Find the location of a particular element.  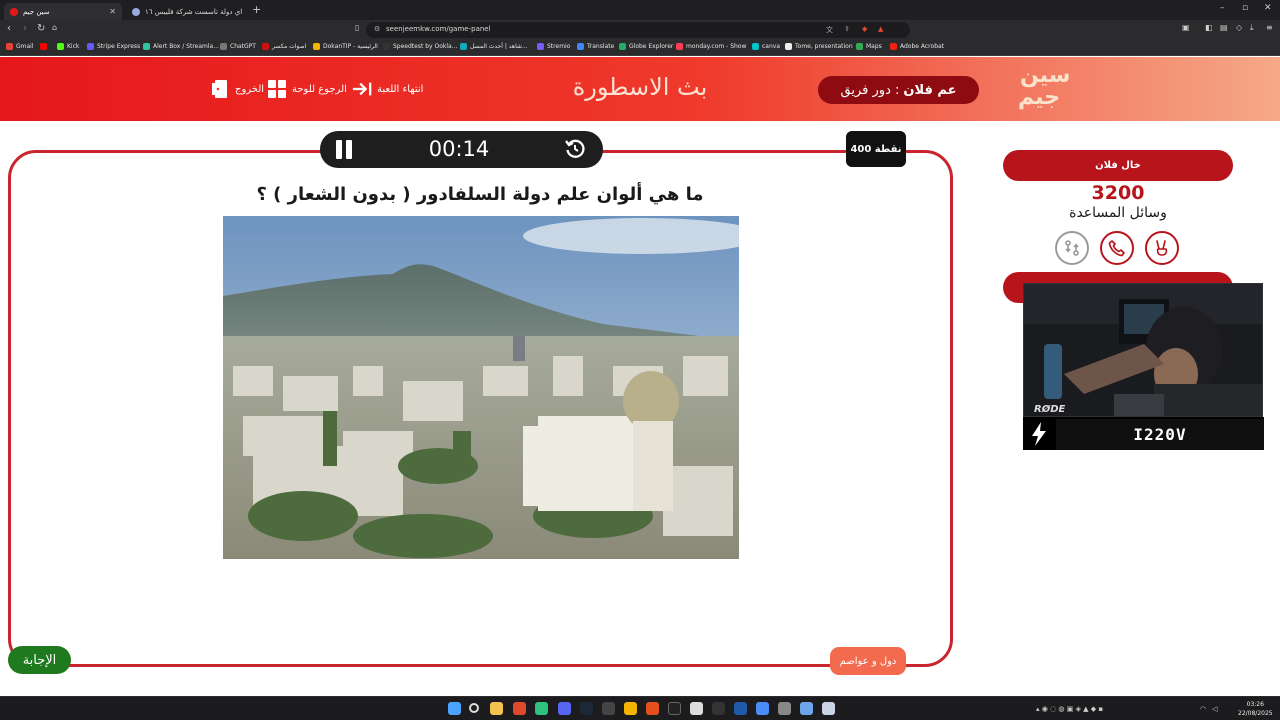

bookmark-globe-explorer: Globe Explorer is located at coordinates (646, 46).